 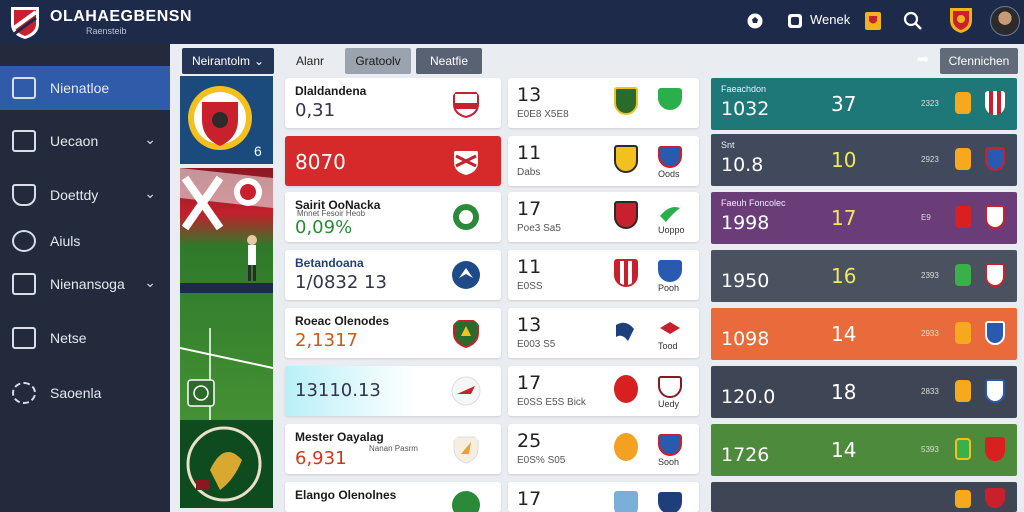 I want to click on search-icon, so click(x=913, y=21).